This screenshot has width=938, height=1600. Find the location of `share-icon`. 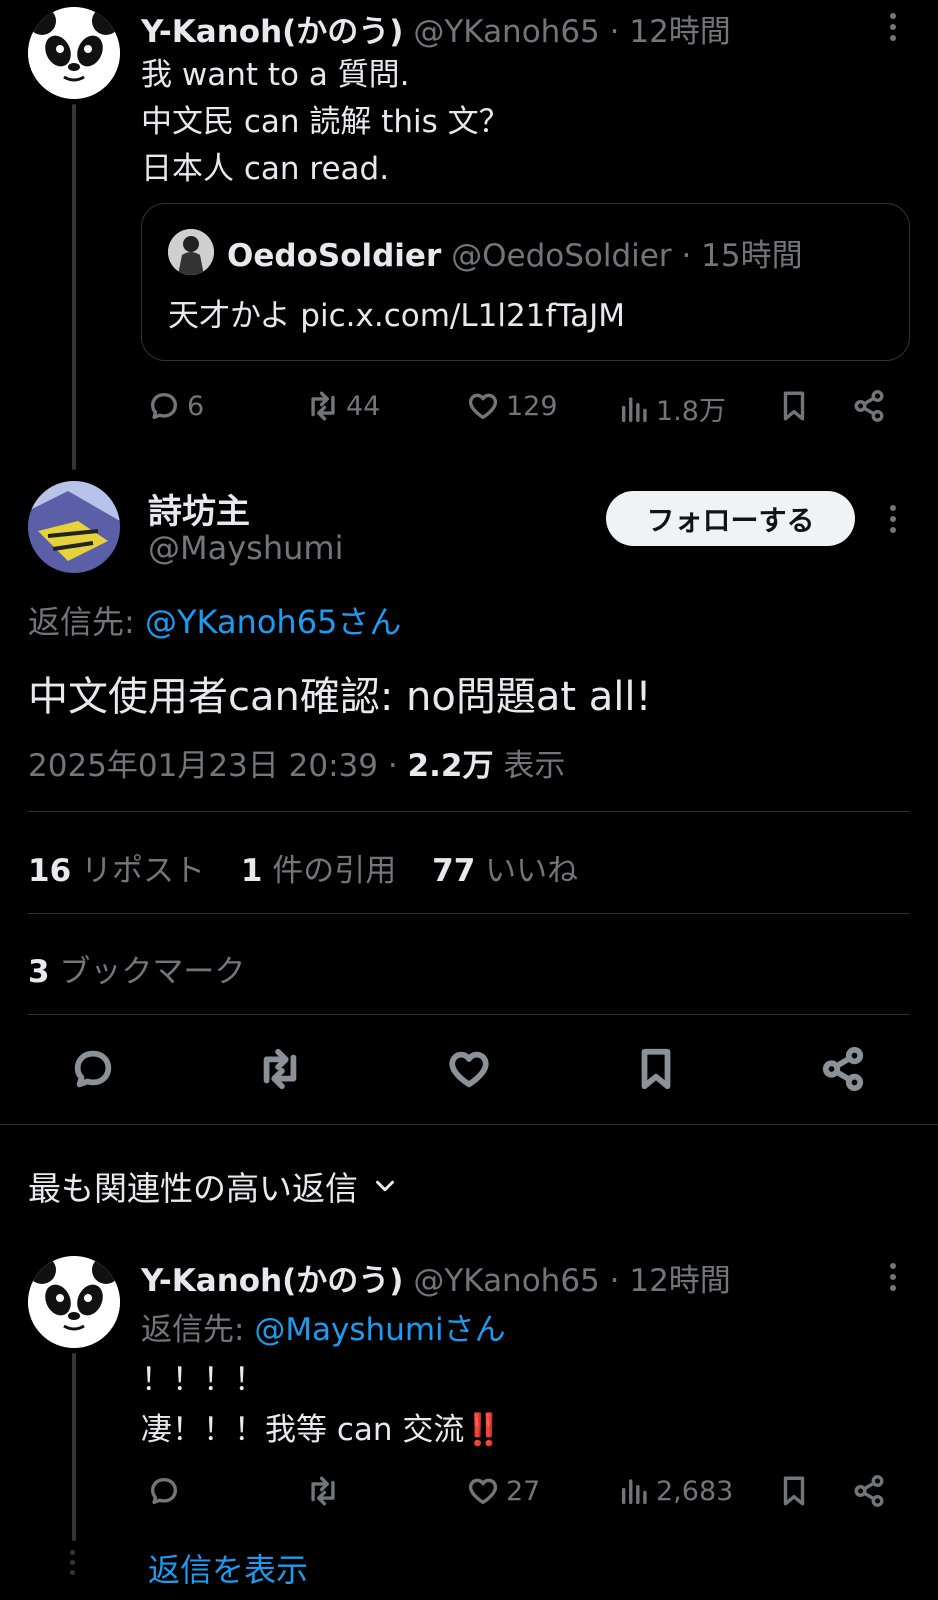

share-icon is located at coordinates (869, 1491).